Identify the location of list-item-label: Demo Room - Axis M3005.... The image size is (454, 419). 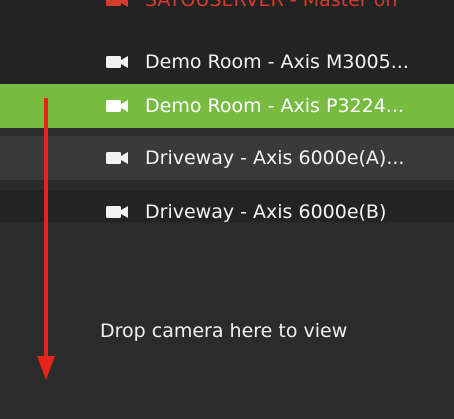
(277, 62).